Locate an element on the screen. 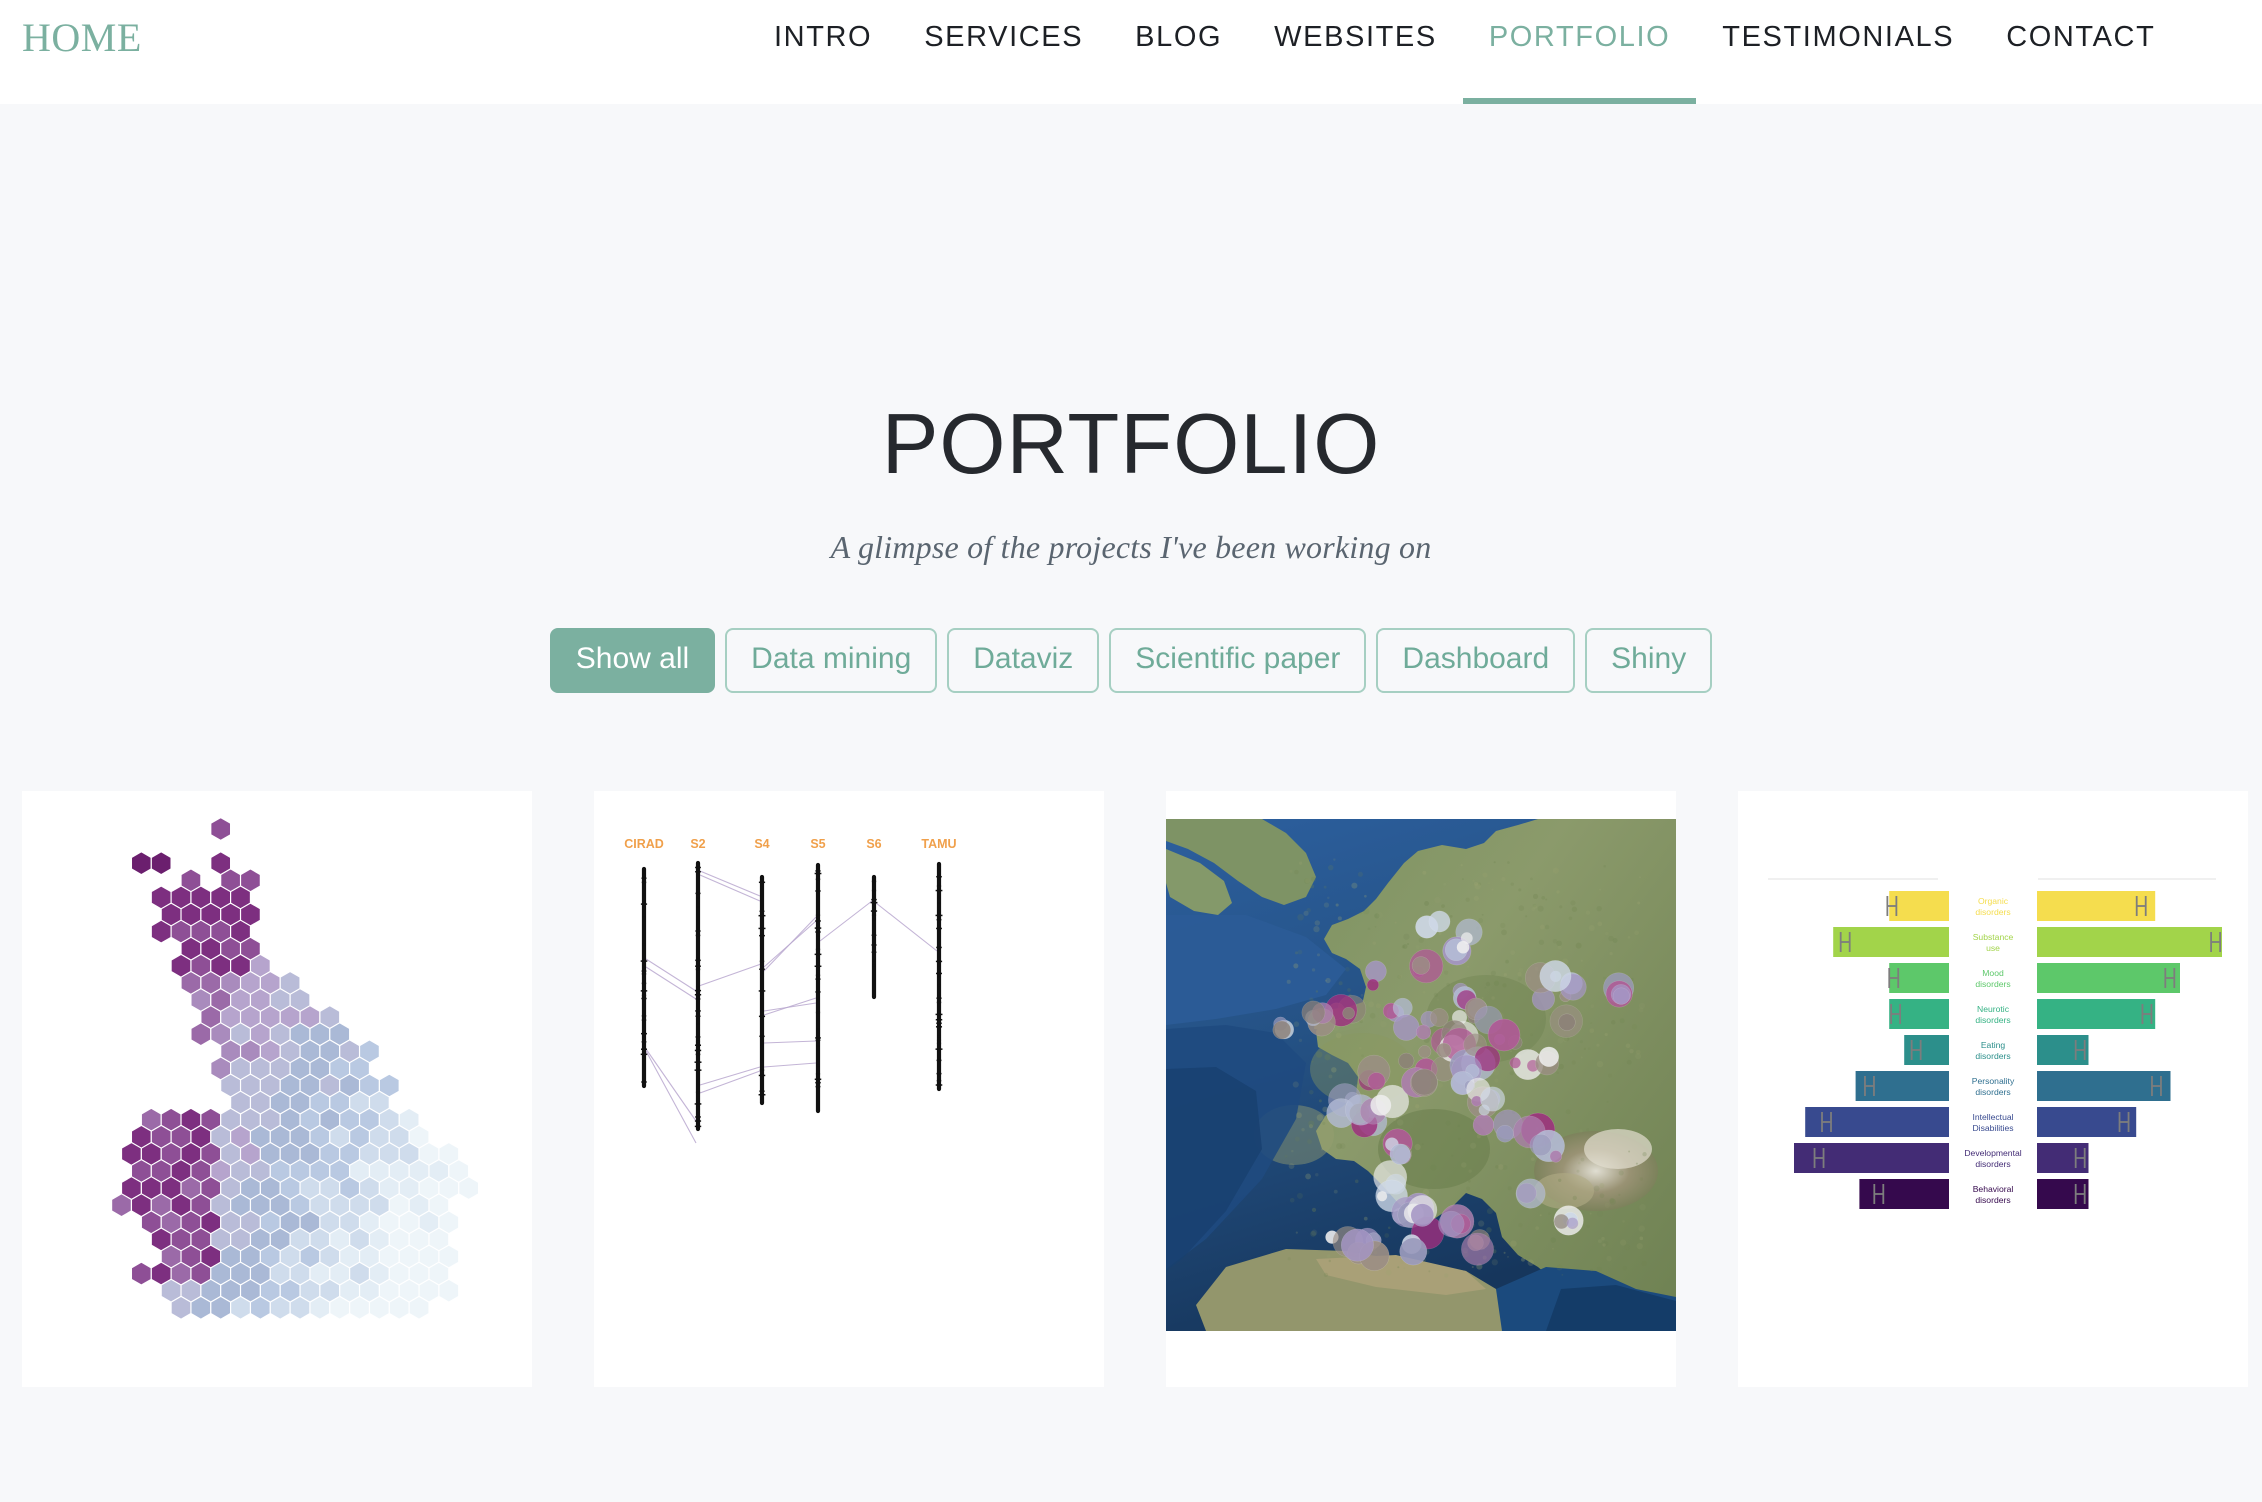 Image resolution: width=2262 pixels, height=1502 pixels. filter-show-all-button: Show all is located at coordinates (632, 660).